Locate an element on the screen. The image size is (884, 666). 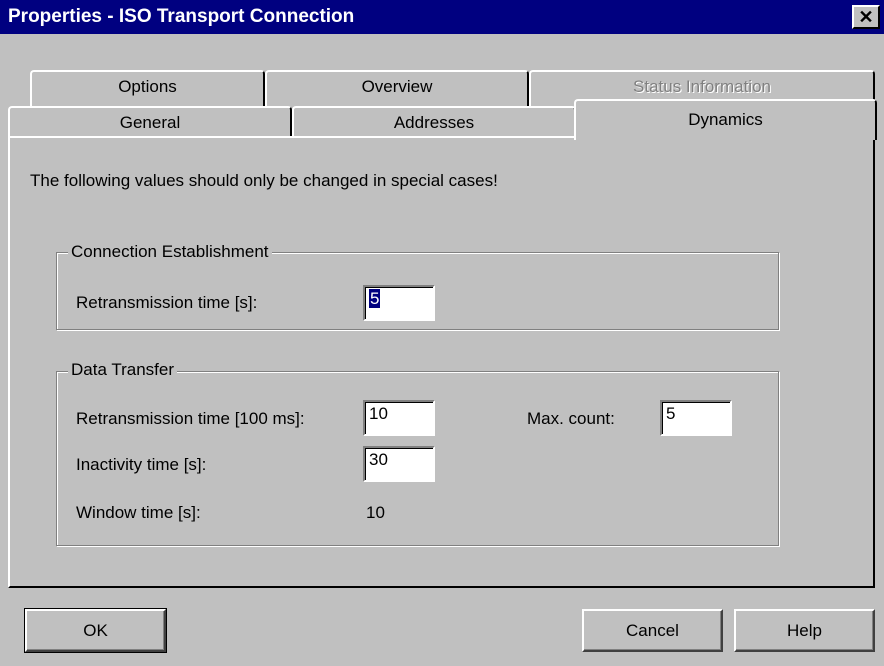
inactivity-input: 30 is located at coordinates (399, 464).